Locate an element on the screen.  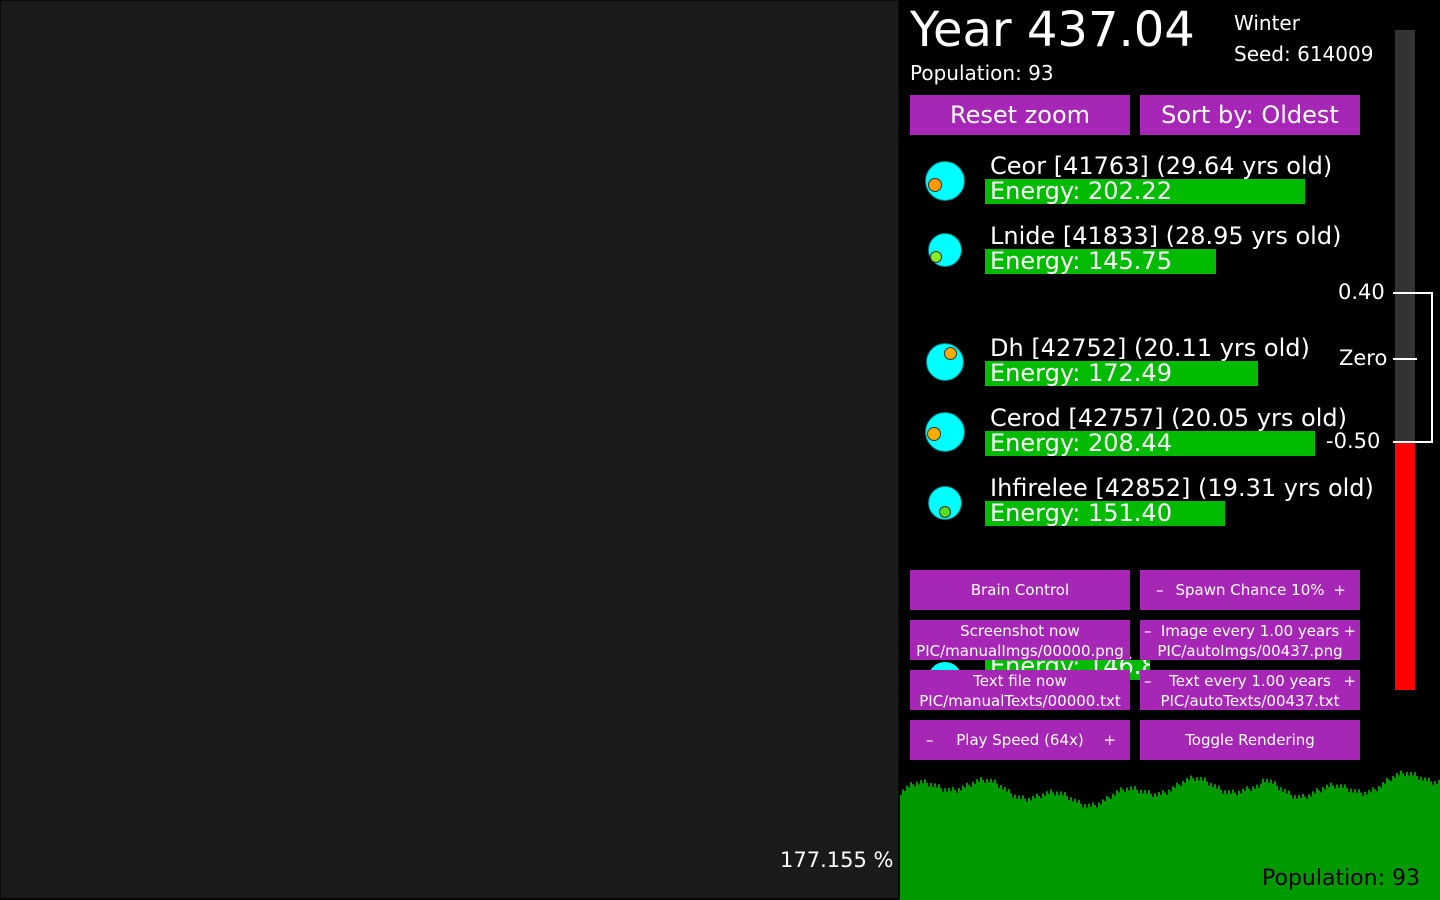
scale-label-upper: 0.40 is located at coordinates (1361, 292).